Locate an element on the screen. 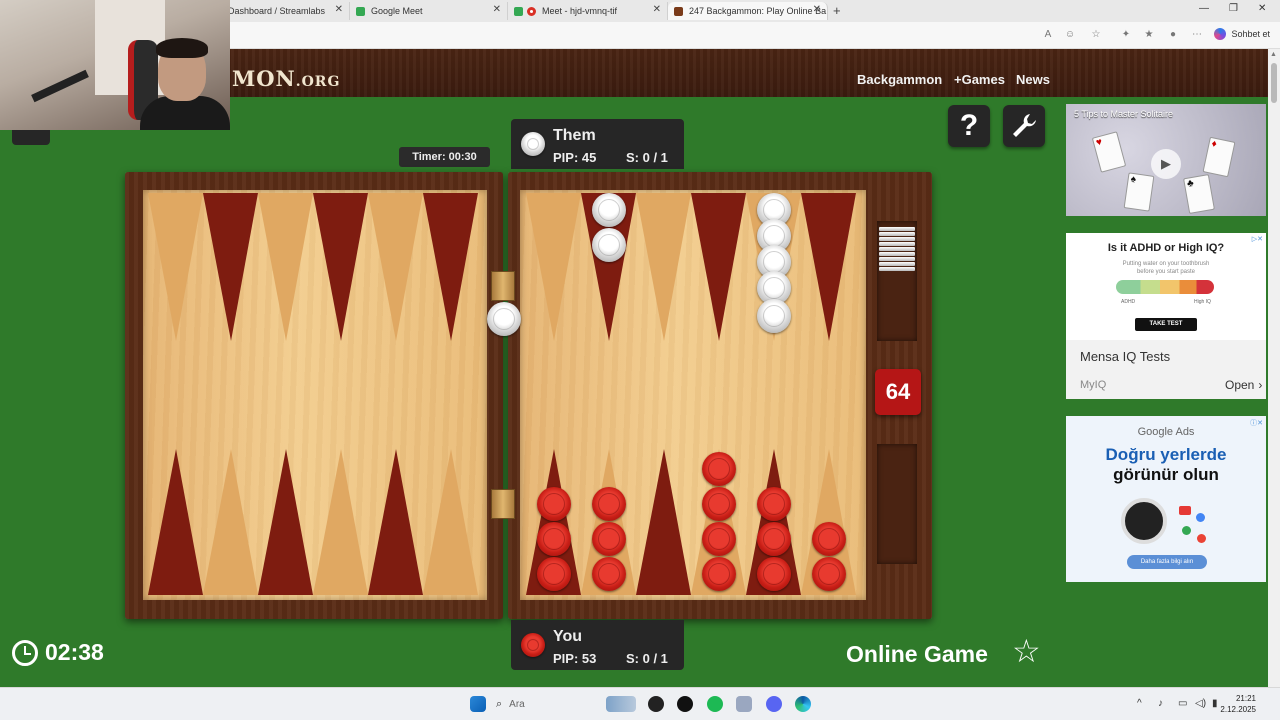 This screenshot has width=1280, height=720. window-close-icon: ✕ is located at coordinates (1262, 8).